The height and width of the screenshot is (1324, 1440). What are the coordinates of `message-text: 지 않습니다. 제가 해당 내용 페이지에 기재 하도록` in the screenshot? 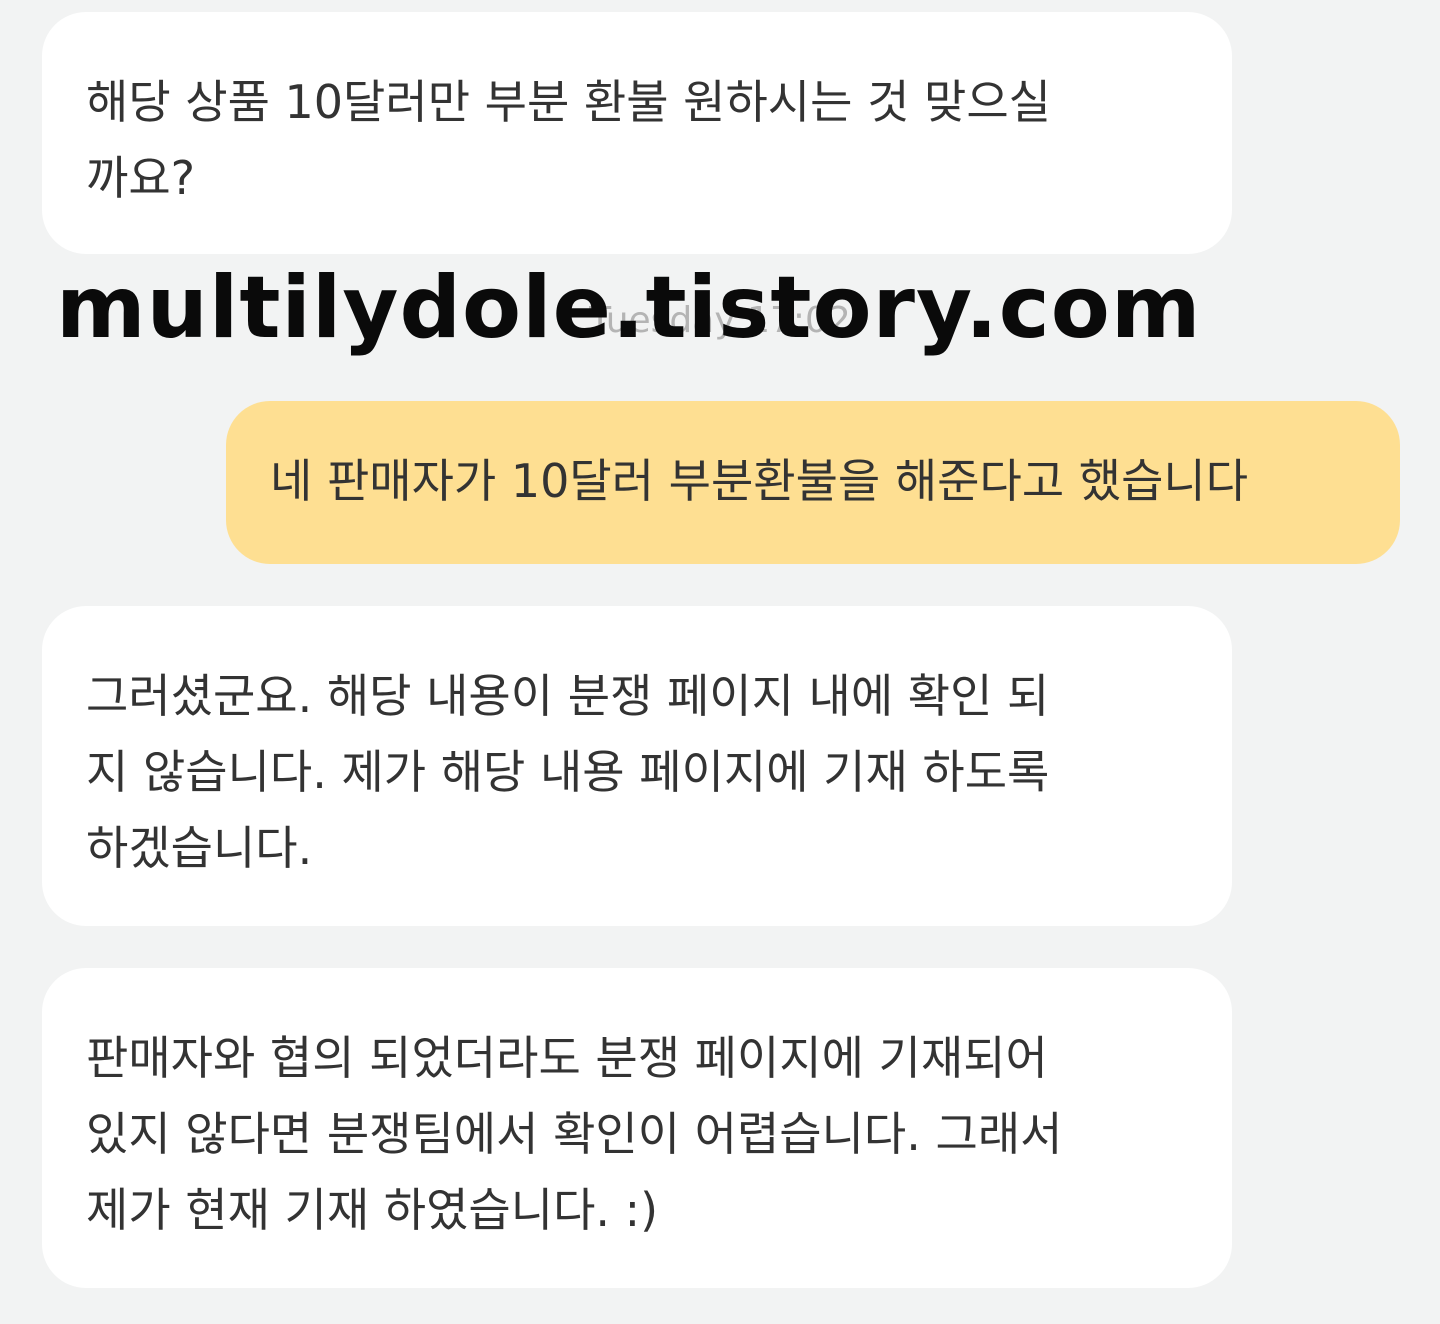 It's located at (568, 772).